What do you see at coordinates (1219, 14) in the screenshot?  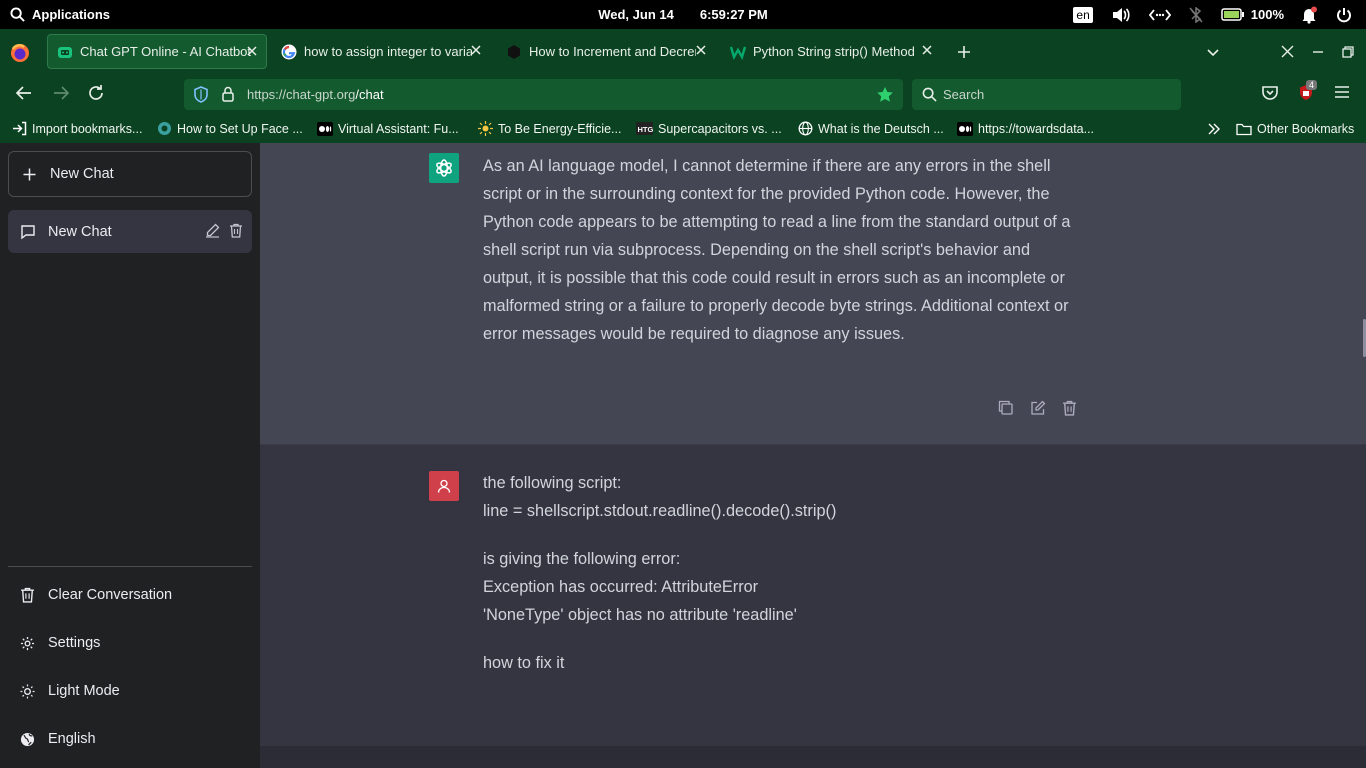 I see `system-tray: en 100%` at bounding box center [1219, 14].